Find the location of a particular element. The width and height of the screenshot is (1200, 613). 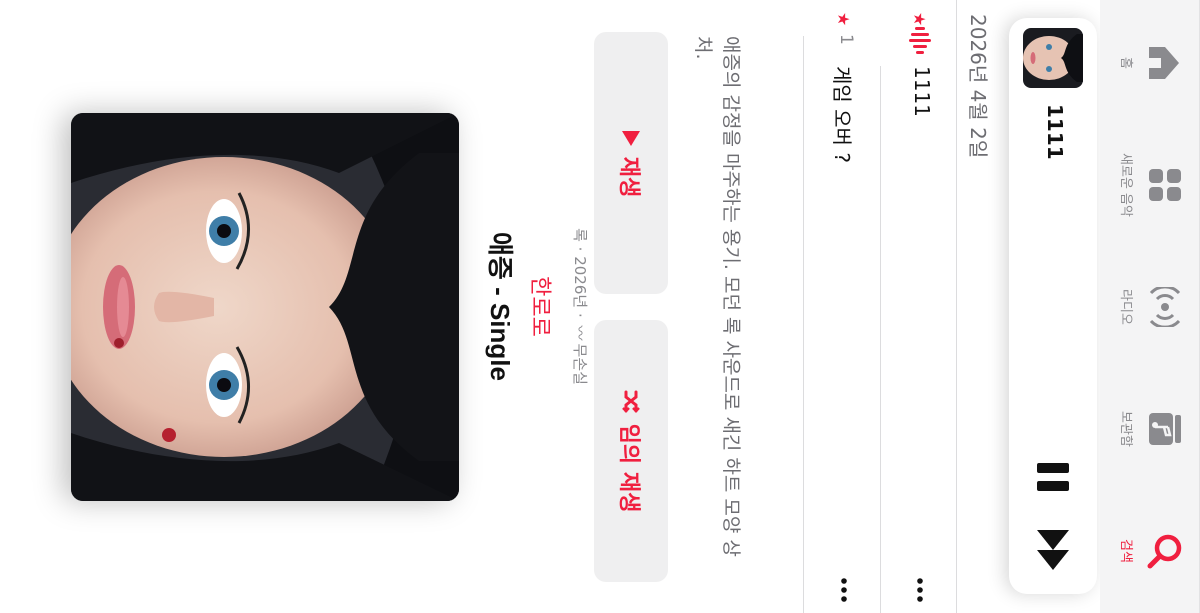

track-row: ★ 1111 is located at coordinates (919, 306).